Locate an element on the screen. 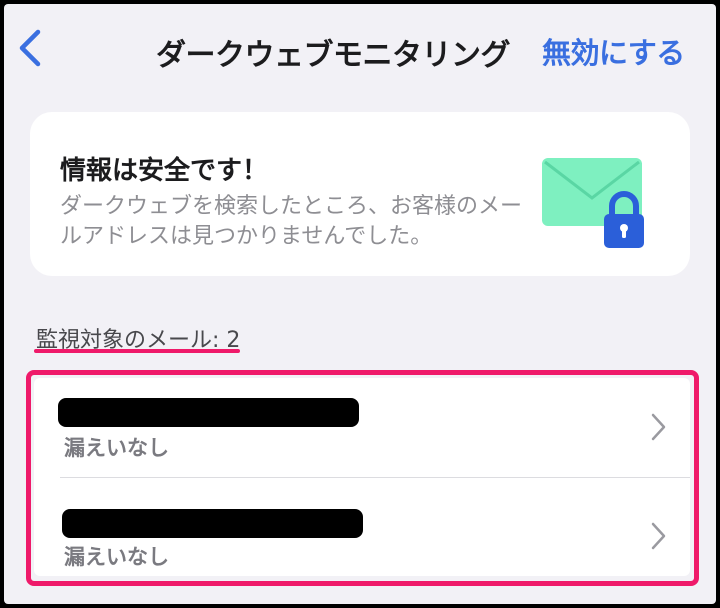 The width and height of the screenshot is (720, 608). label-underline-annotation is located at coordinates (137, 351).